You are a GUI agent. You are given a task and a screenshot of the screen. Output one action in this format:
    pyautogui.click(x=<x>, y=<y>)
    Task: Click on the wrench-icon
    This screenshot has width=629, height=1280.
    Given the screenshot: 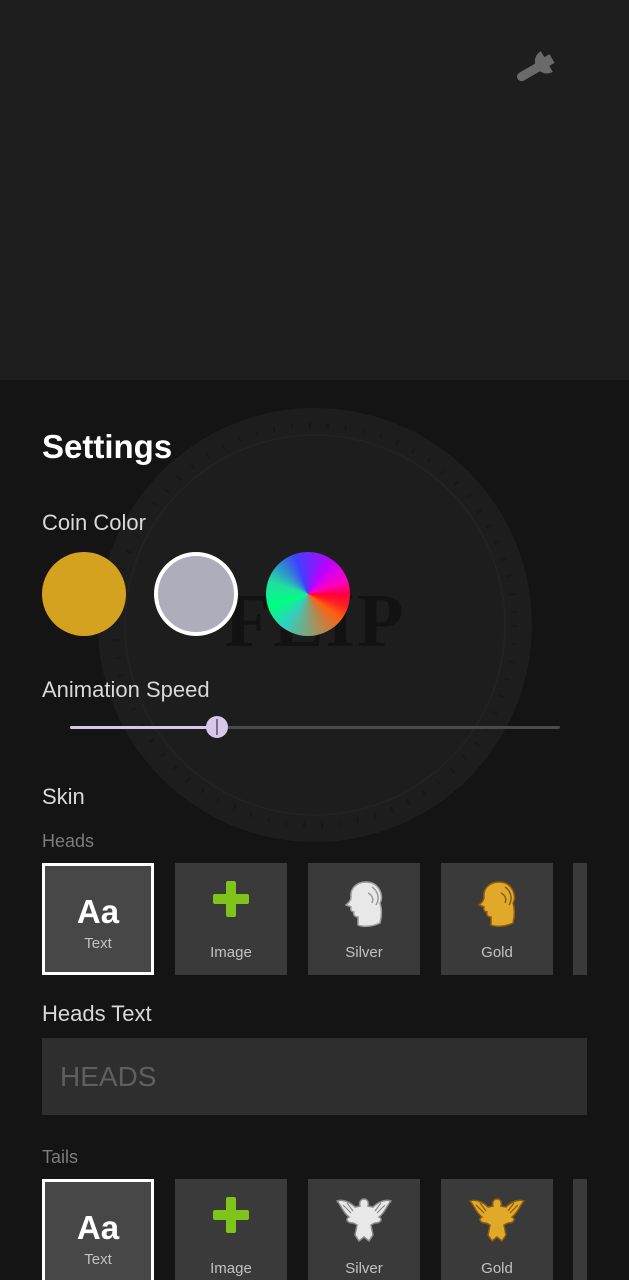 What is the action you would take?
    pyautogui.click(x=539, y=66)
    